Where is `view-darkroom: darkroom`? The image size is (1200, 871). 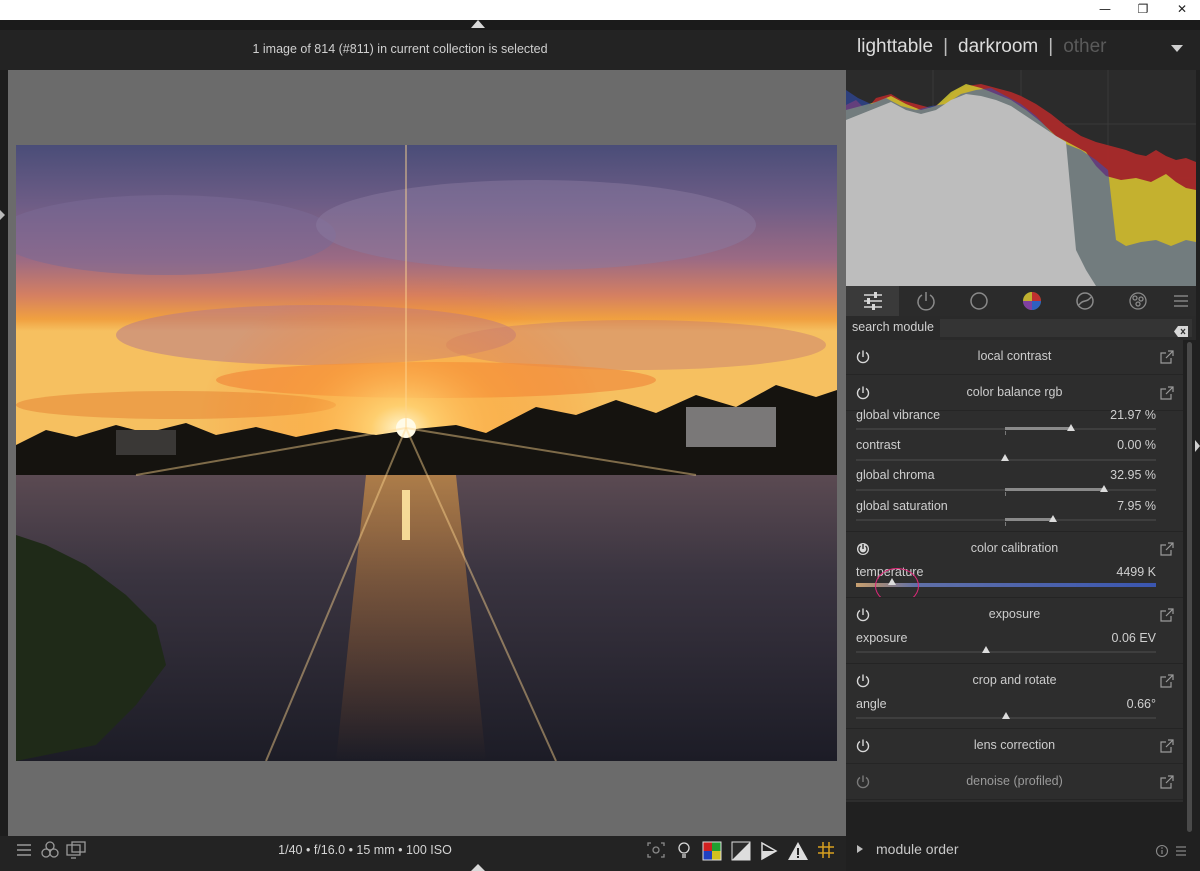
view-darkroom: darkroom is located at coordinates (998, 47).